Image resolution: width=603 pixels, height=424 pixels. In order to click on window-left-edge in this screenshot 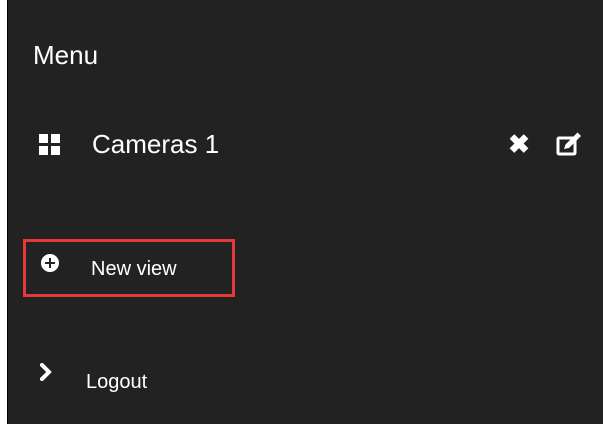, I will do `click(4, 212)`.